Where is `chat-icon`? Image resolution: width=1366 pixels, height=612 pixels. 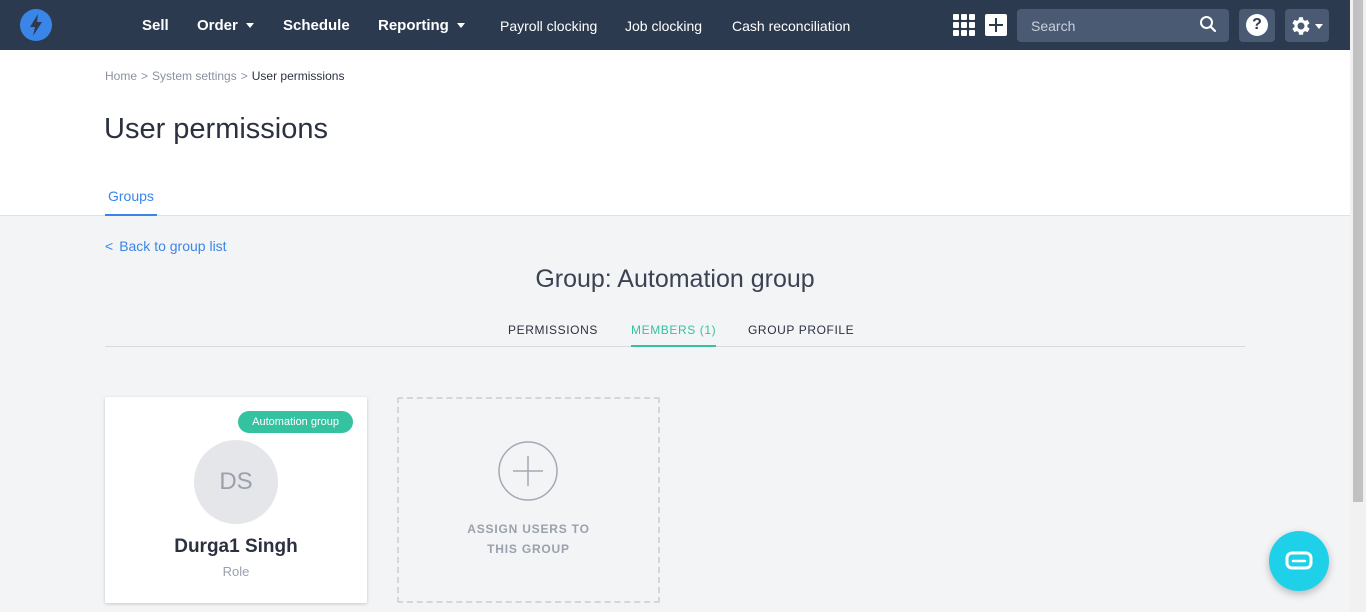
chat-icon is located at coordinates (1299, 560).